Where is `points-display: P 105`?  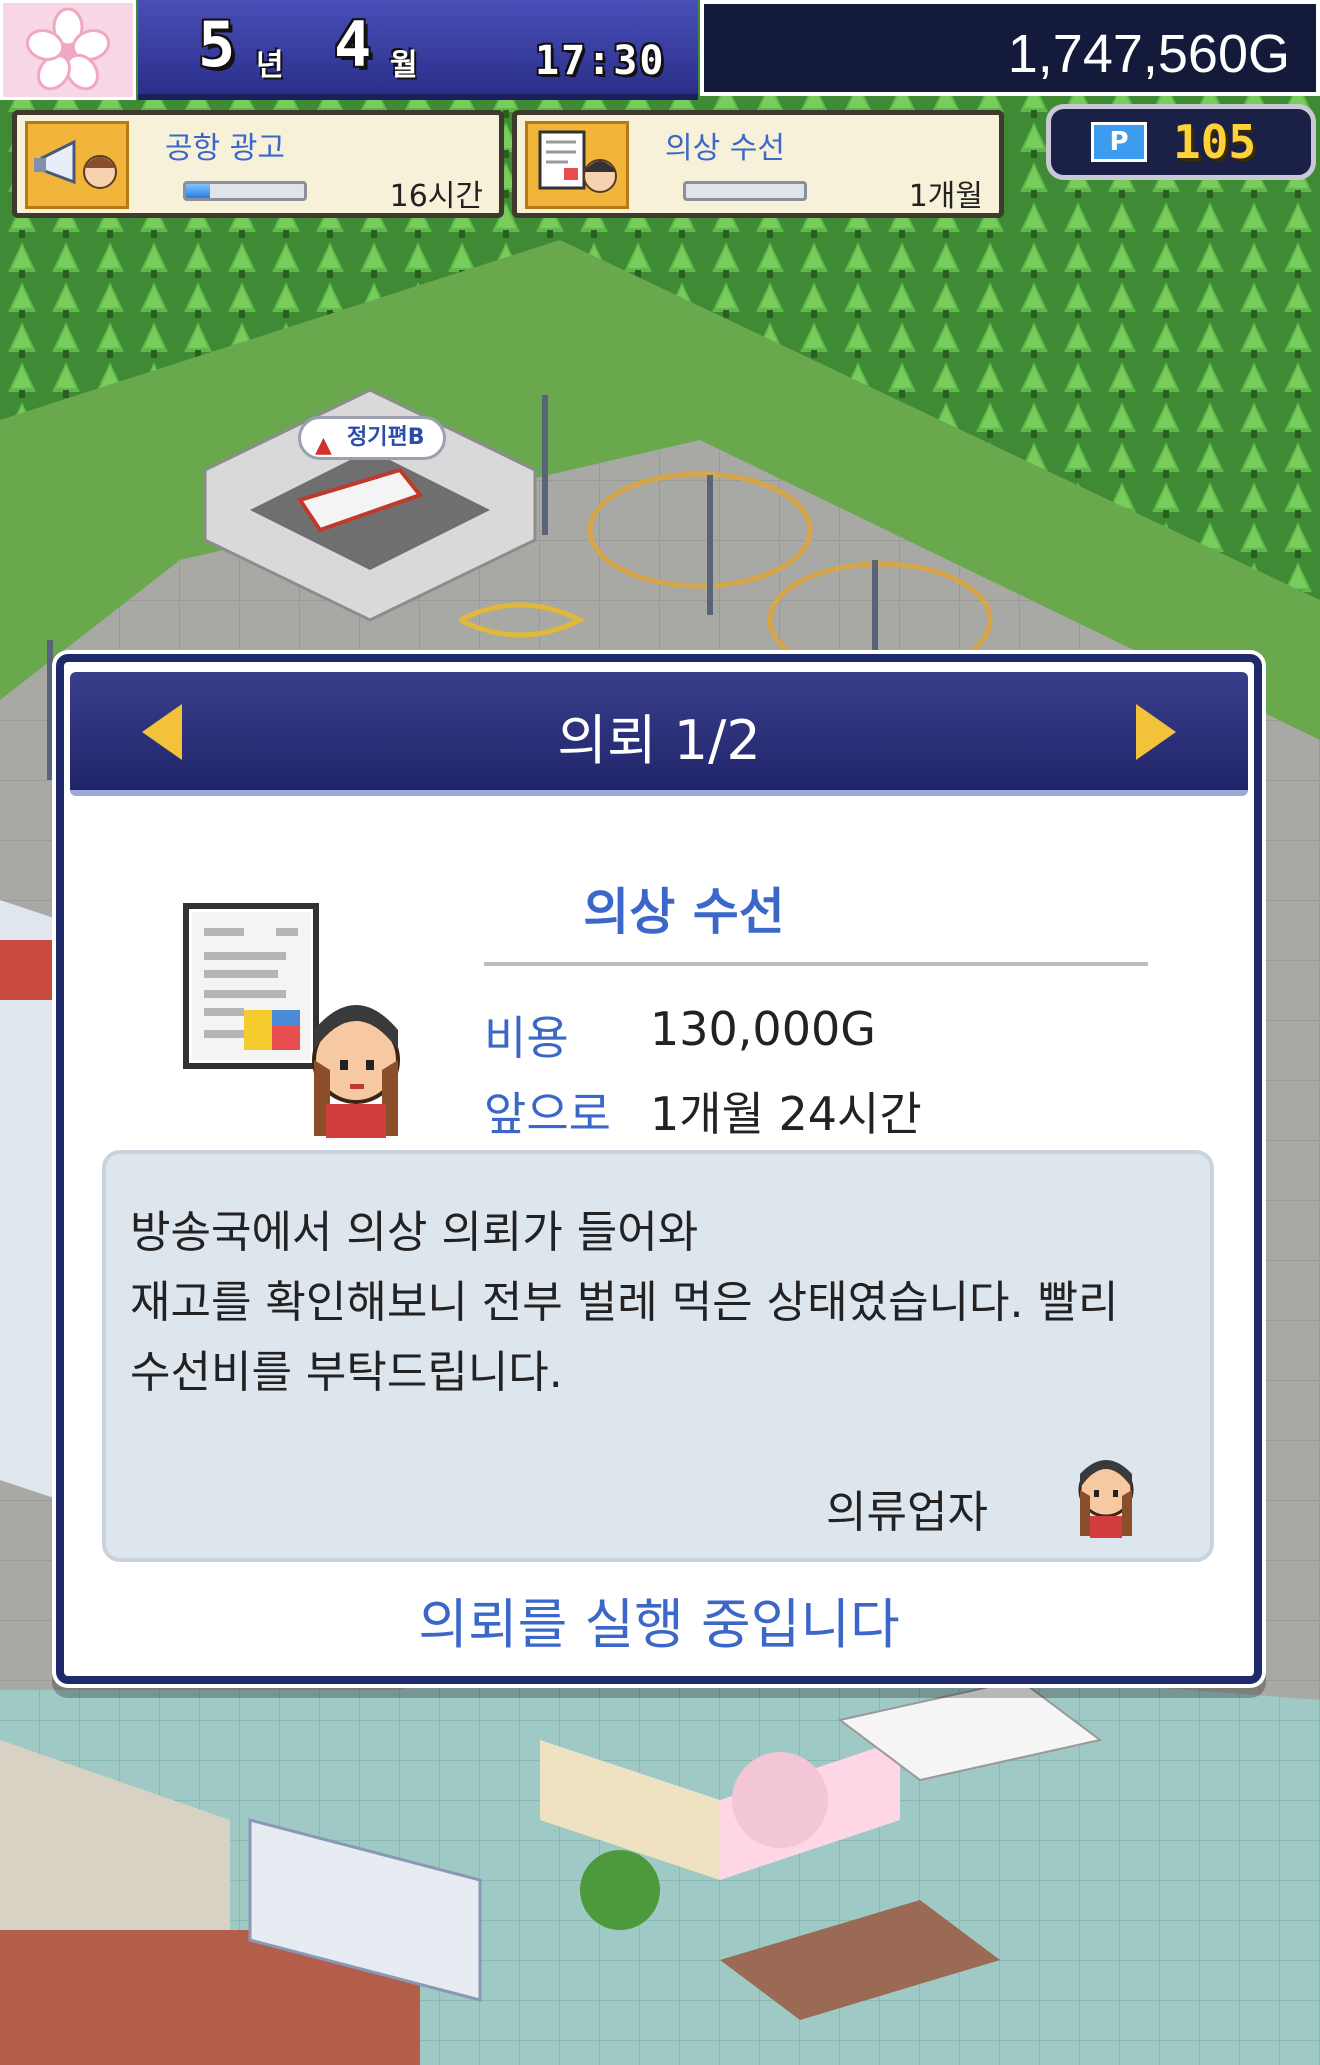
points-display: P 105 is located at coordinates (1181, 142).